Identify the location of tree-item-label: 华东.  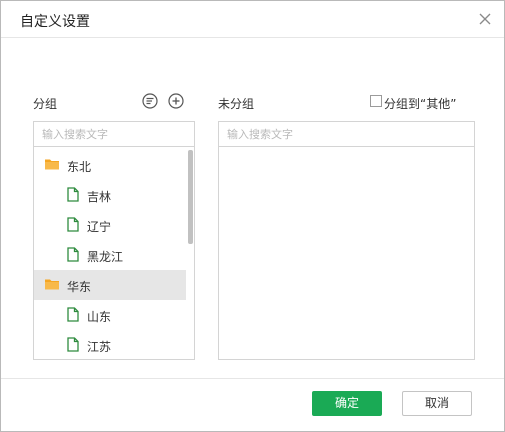
(79, 287).